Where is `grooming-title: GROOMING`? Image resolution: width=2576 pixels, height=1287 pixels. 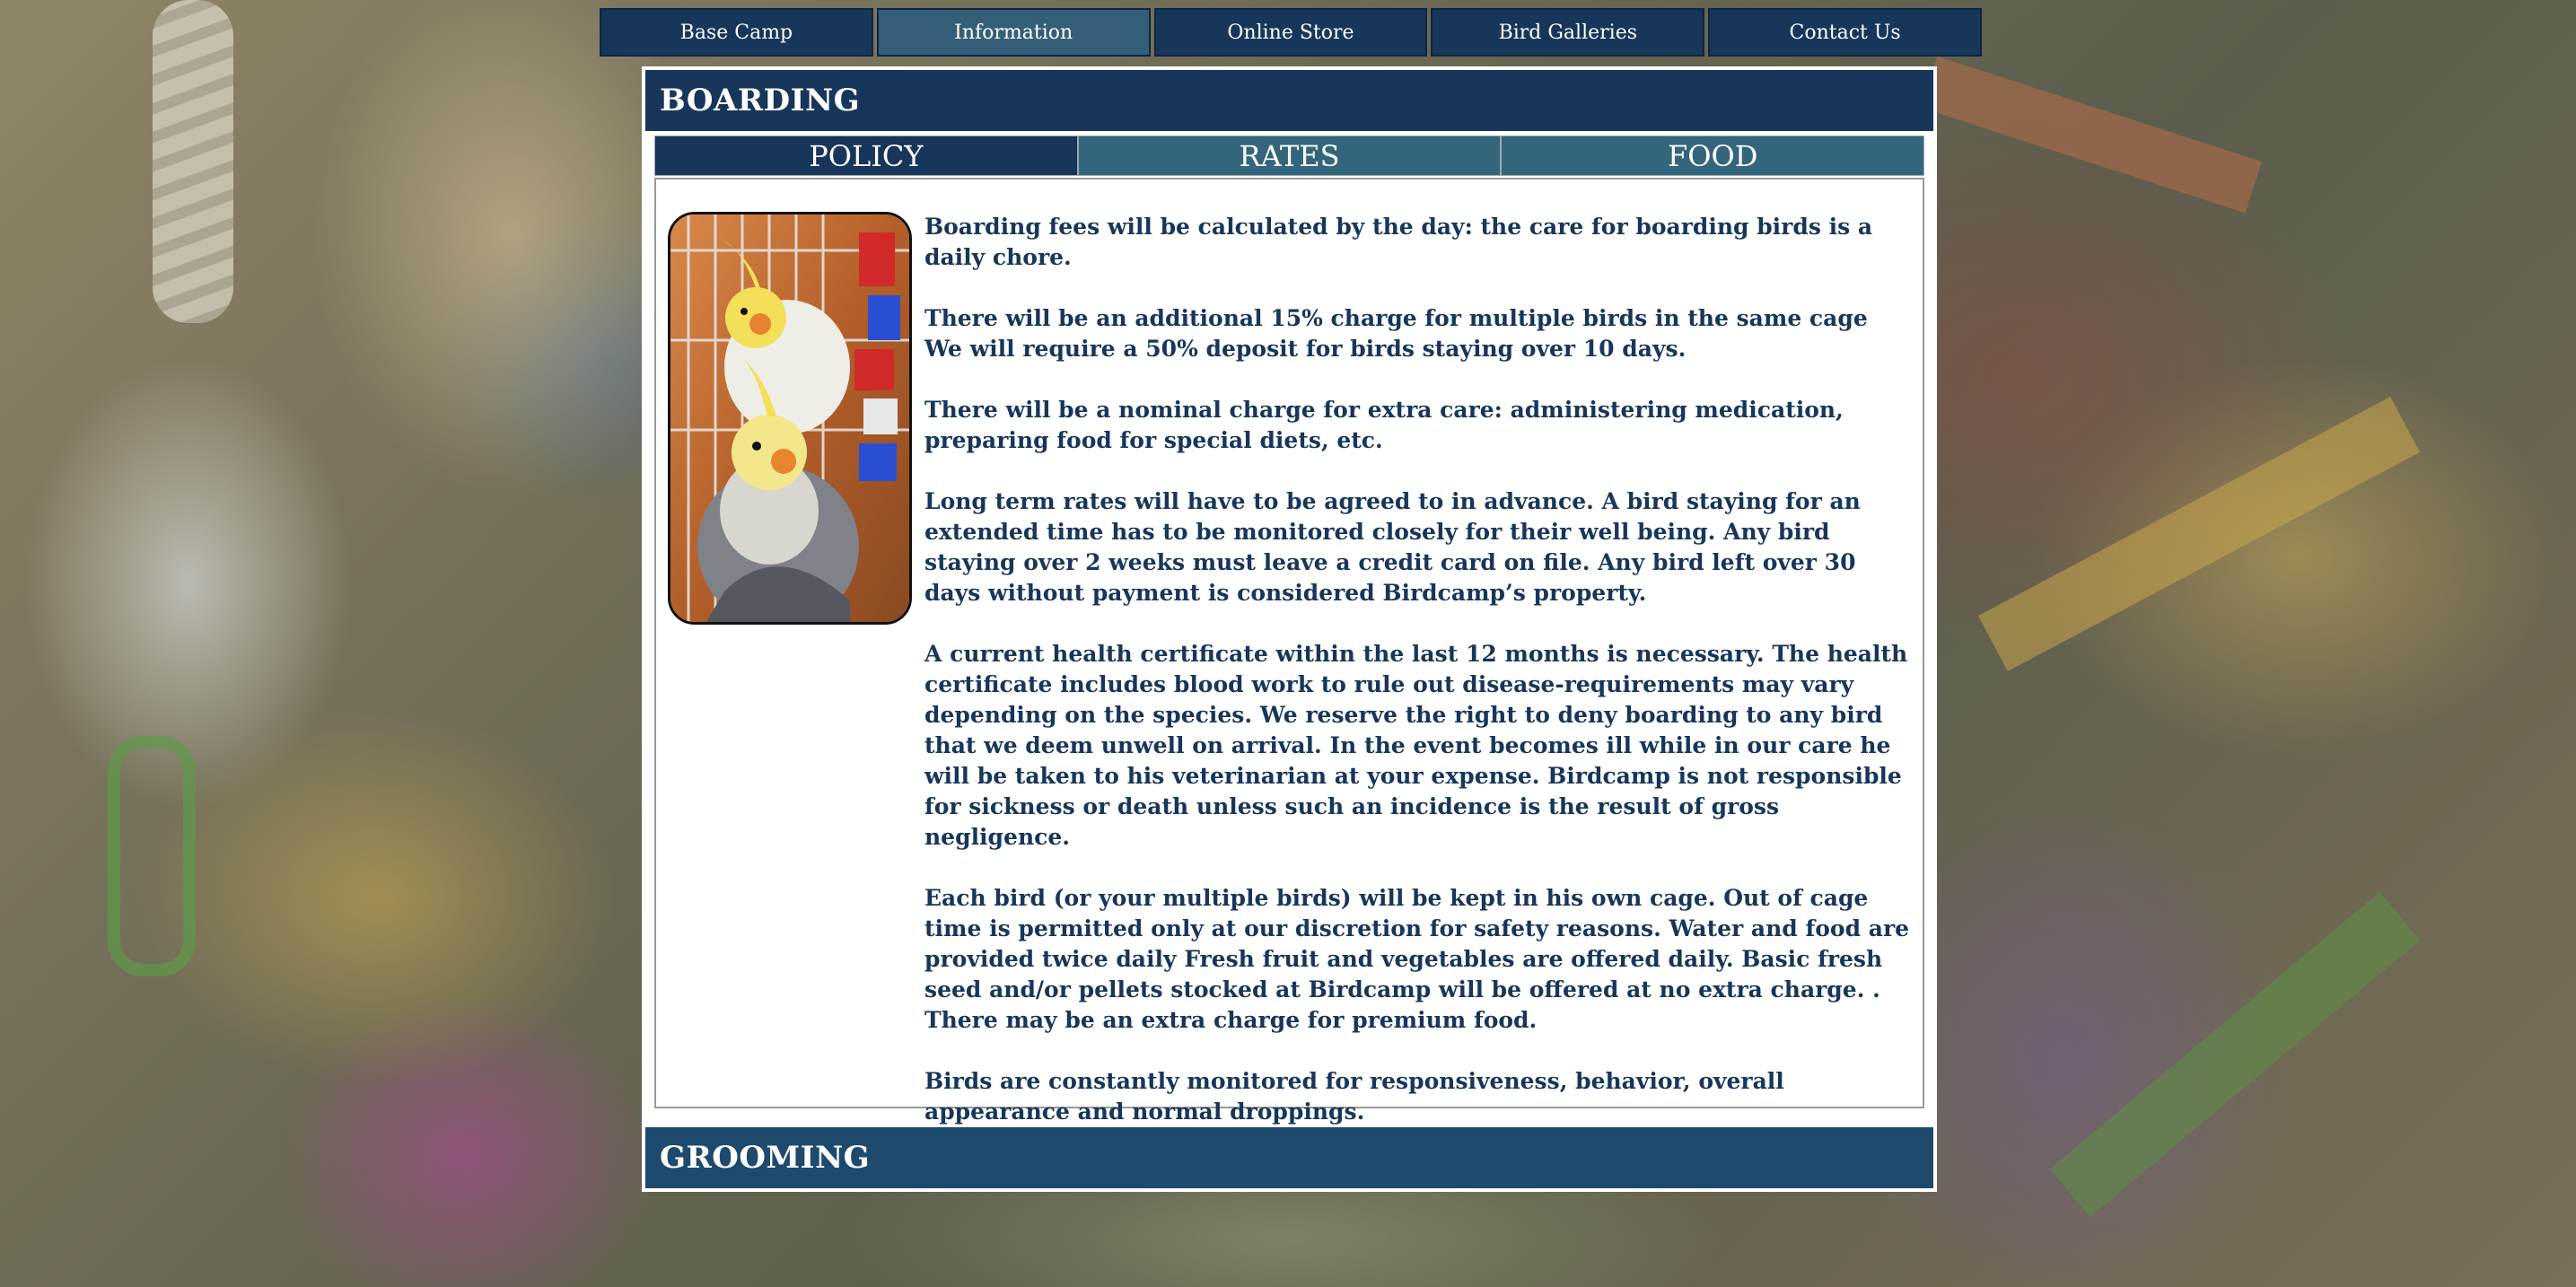 grooming-title: GROOMING is located at coordinates (765, 1158).